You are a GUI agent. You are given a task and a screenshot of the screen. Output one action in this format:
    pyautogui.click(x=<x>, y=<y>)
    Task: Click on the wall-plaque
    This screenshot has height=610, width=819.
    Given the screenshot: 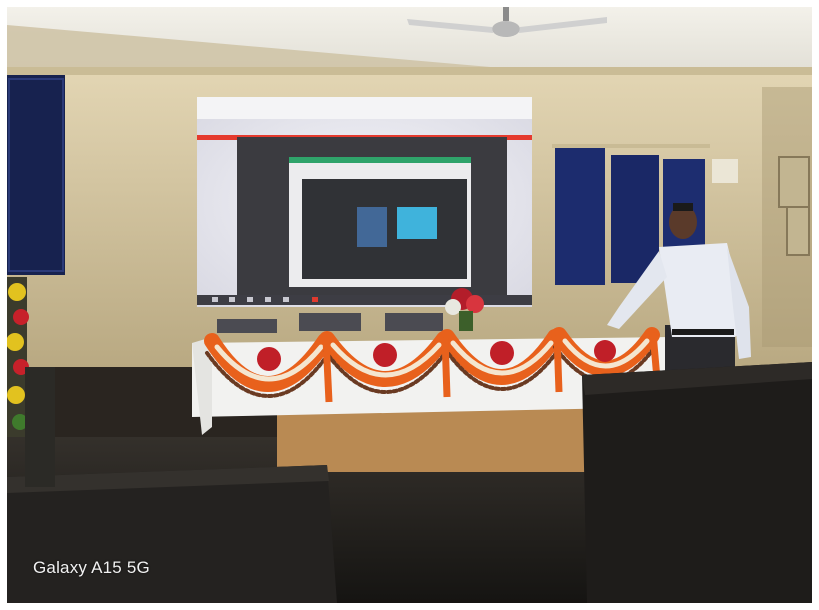 What is the action you would take?
    pyautogui.click(x=725, y=171)
    